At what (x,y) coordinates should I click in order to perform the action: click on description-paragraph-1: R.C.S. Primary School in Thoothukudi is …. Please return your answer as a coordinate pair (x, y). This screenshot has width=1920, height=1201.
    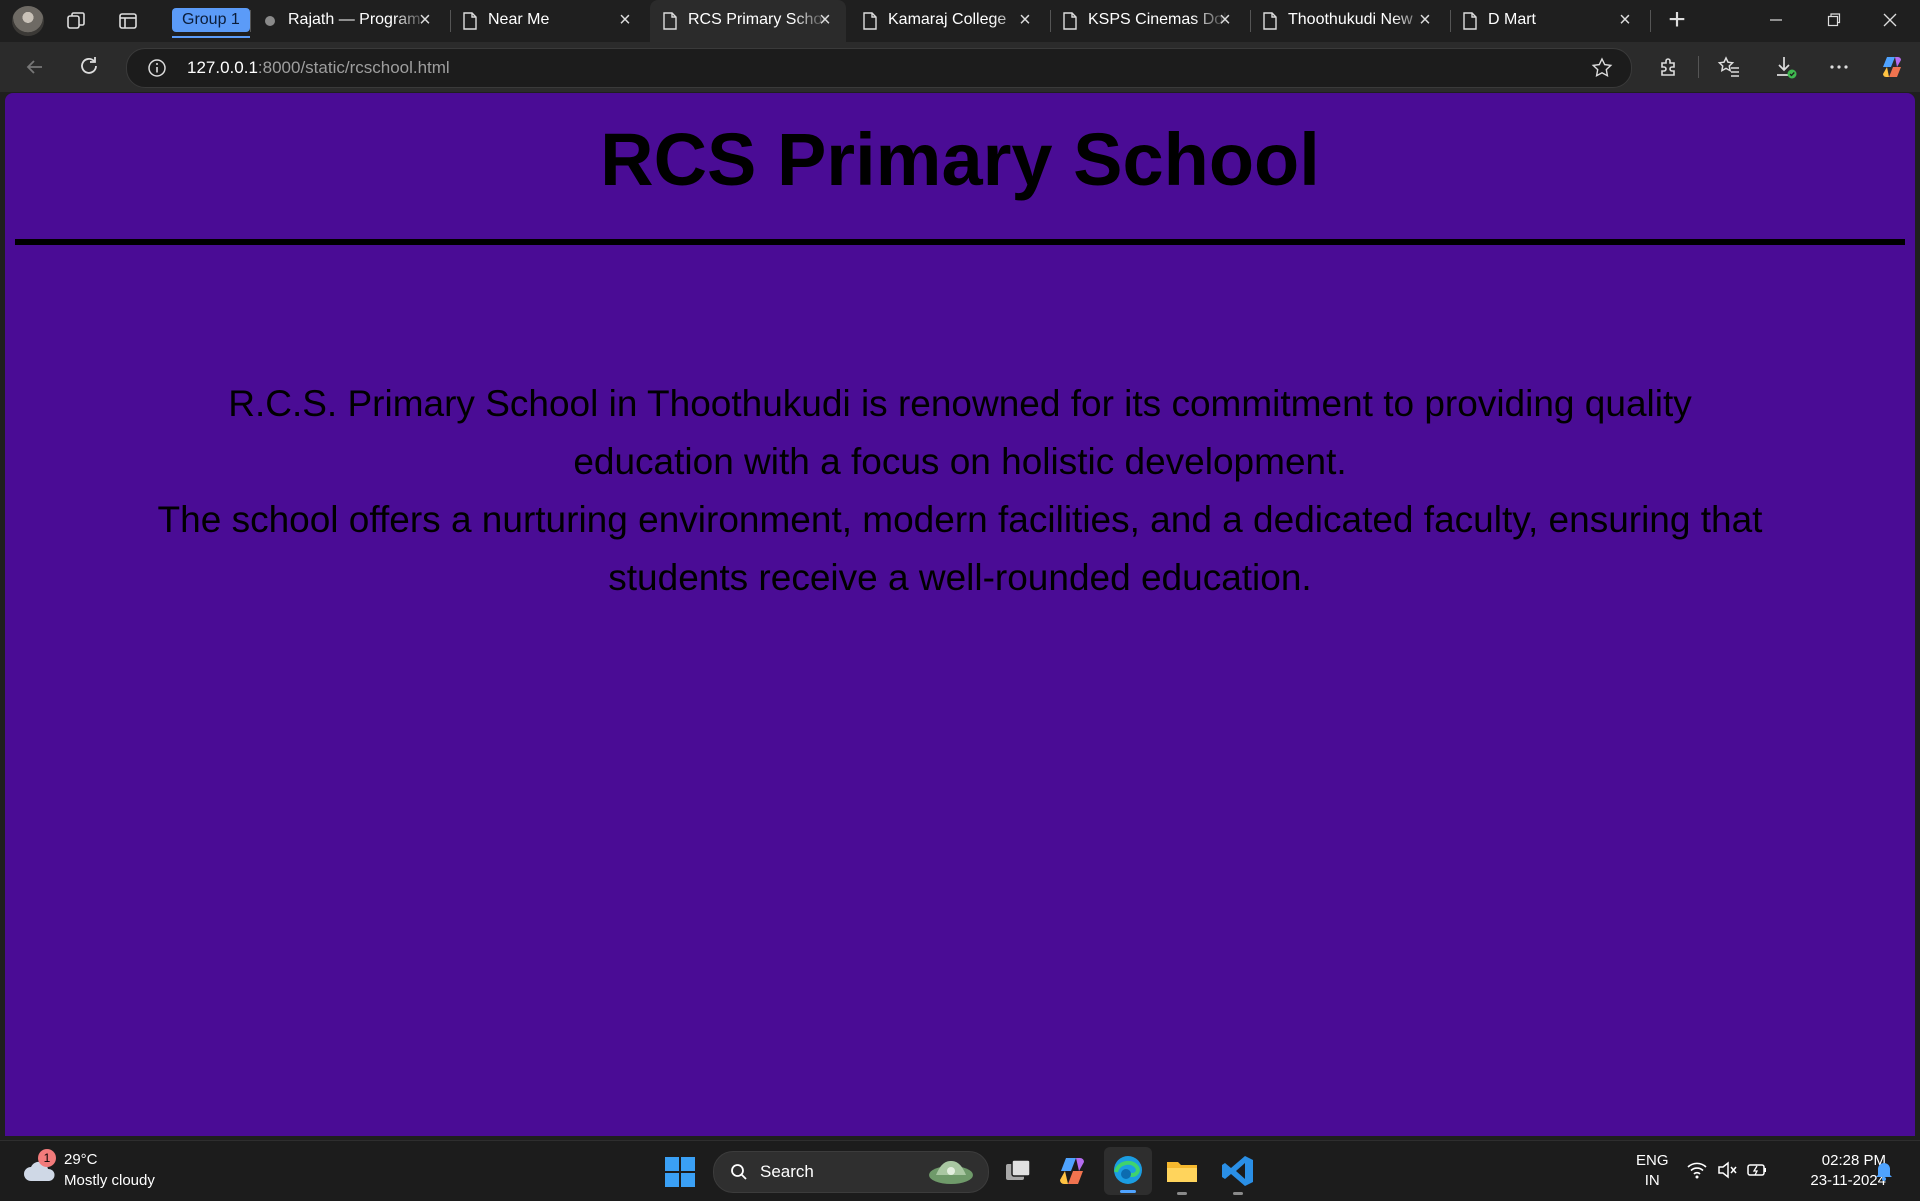
    Looking at the image, I should click on (960, 432).